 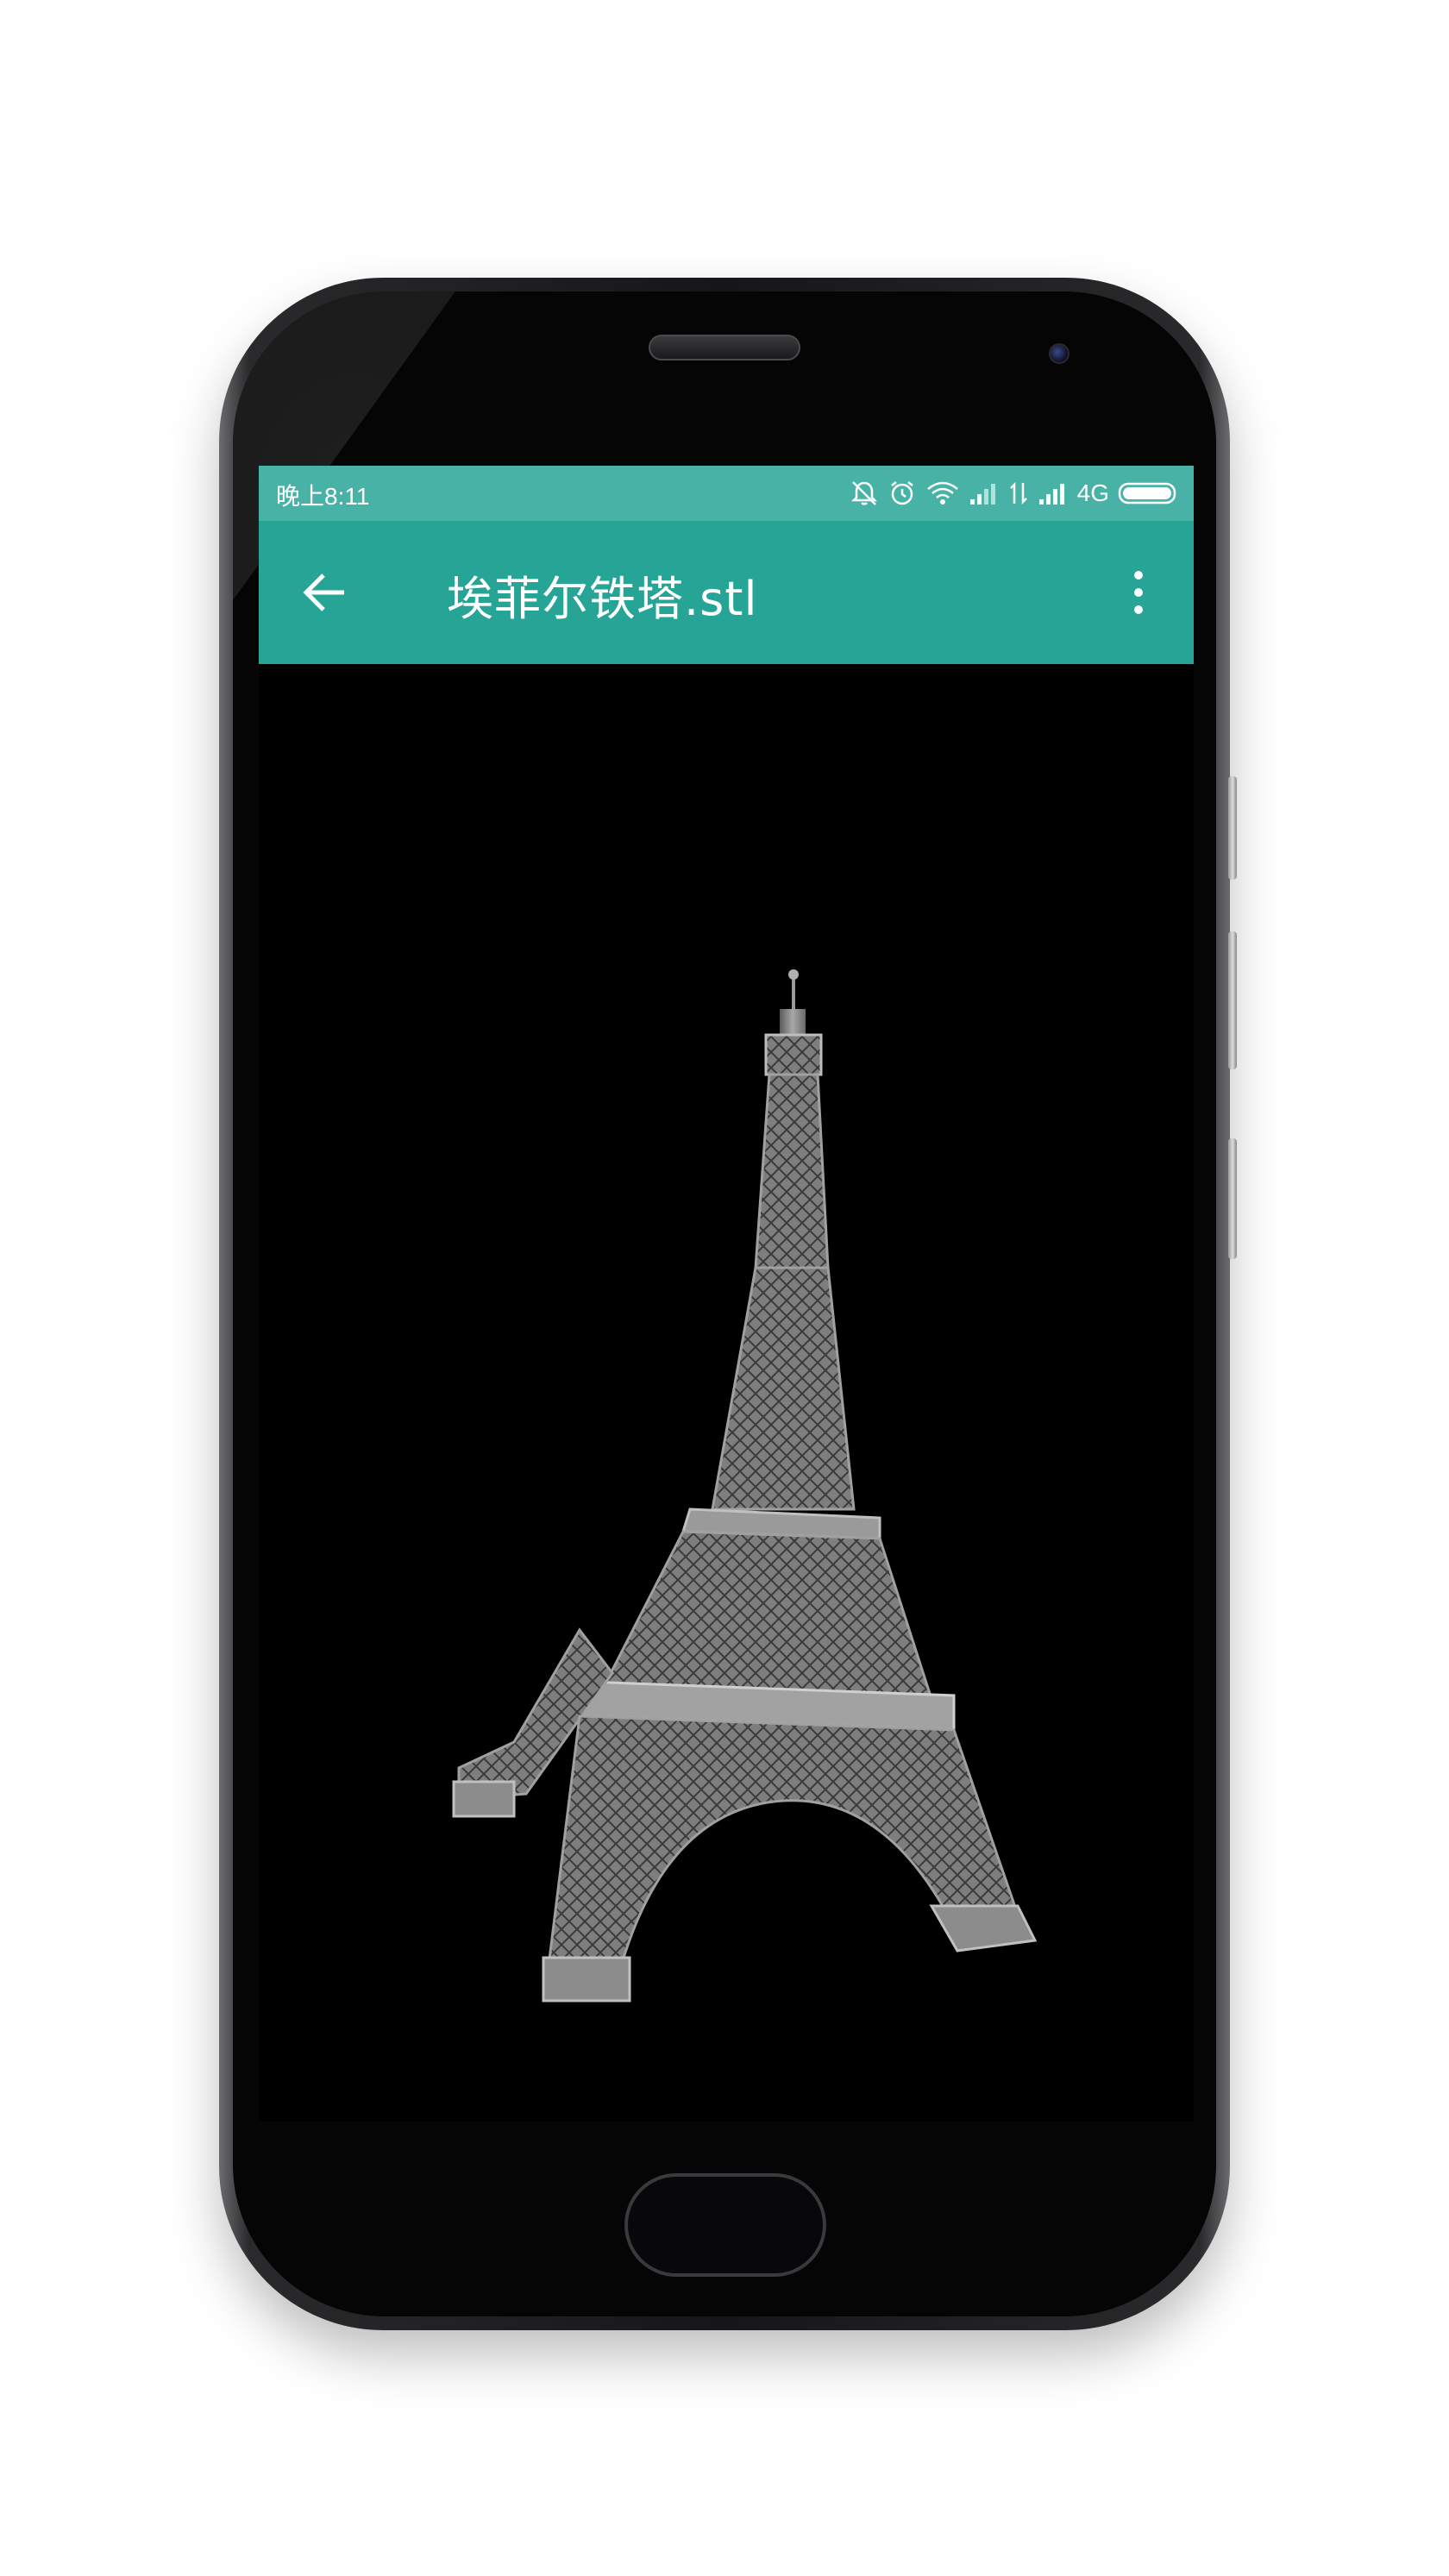 I want to click on alarm-off-icon, so click(x=864, y=493).